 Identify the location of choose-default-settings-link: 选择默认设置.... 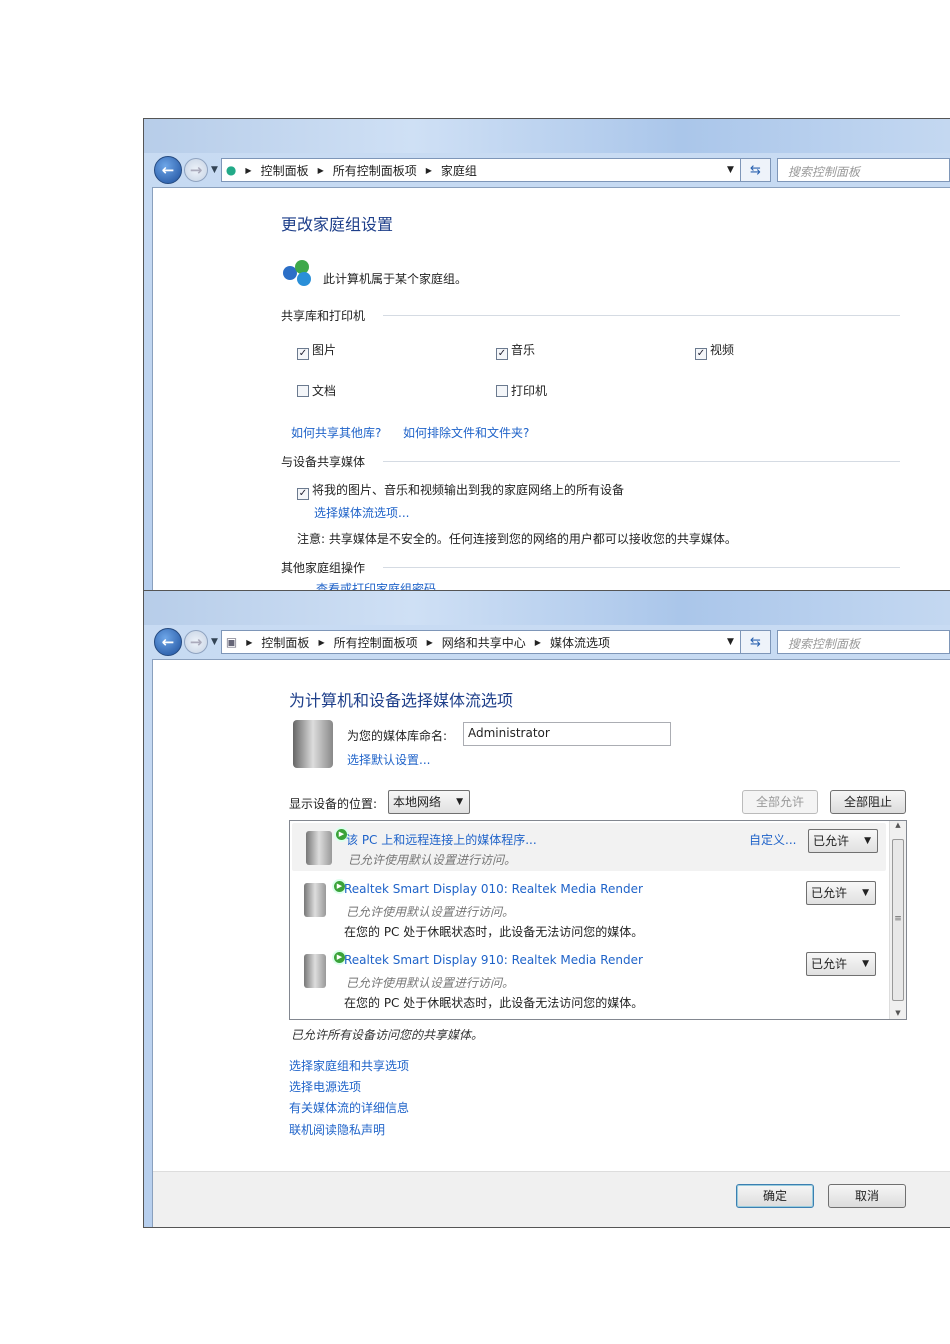
(388, 759).